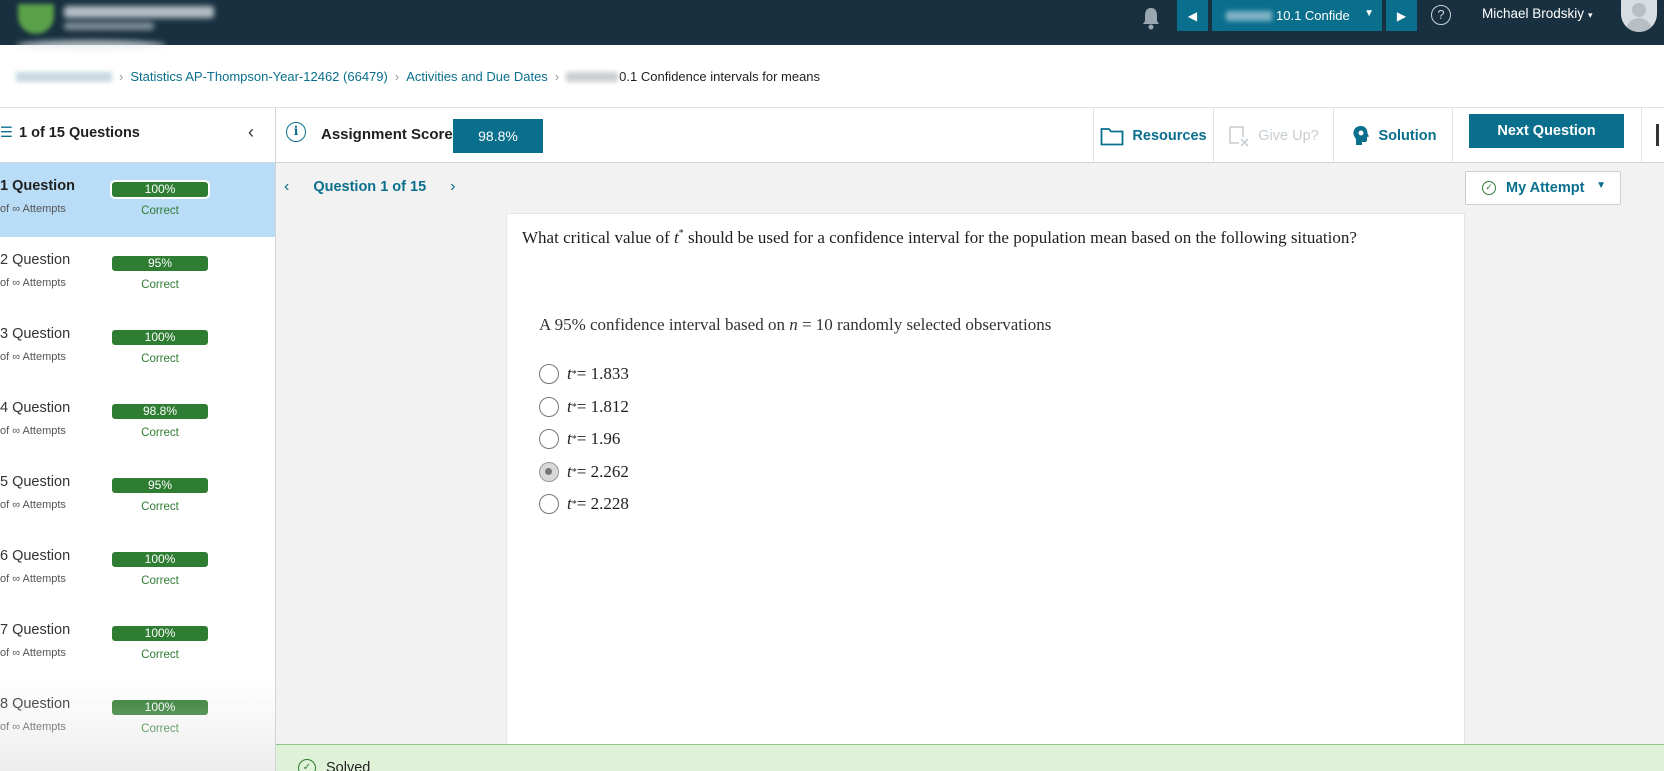  Describe the element at coordinates (137, 644) in the screenshot. I see `question-list-item: 7 Question of ∞ Attempts 100% Correct` at that location.